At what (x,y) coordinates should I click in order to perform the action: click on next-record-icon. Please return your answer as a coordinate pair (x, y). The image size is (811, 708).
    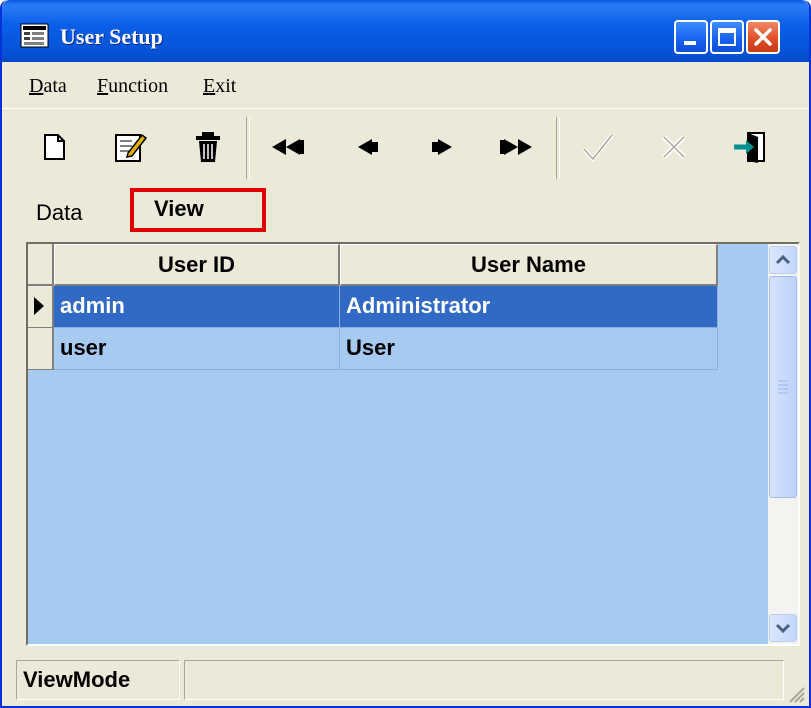
    Looking at the image, I should click on (442, 147).